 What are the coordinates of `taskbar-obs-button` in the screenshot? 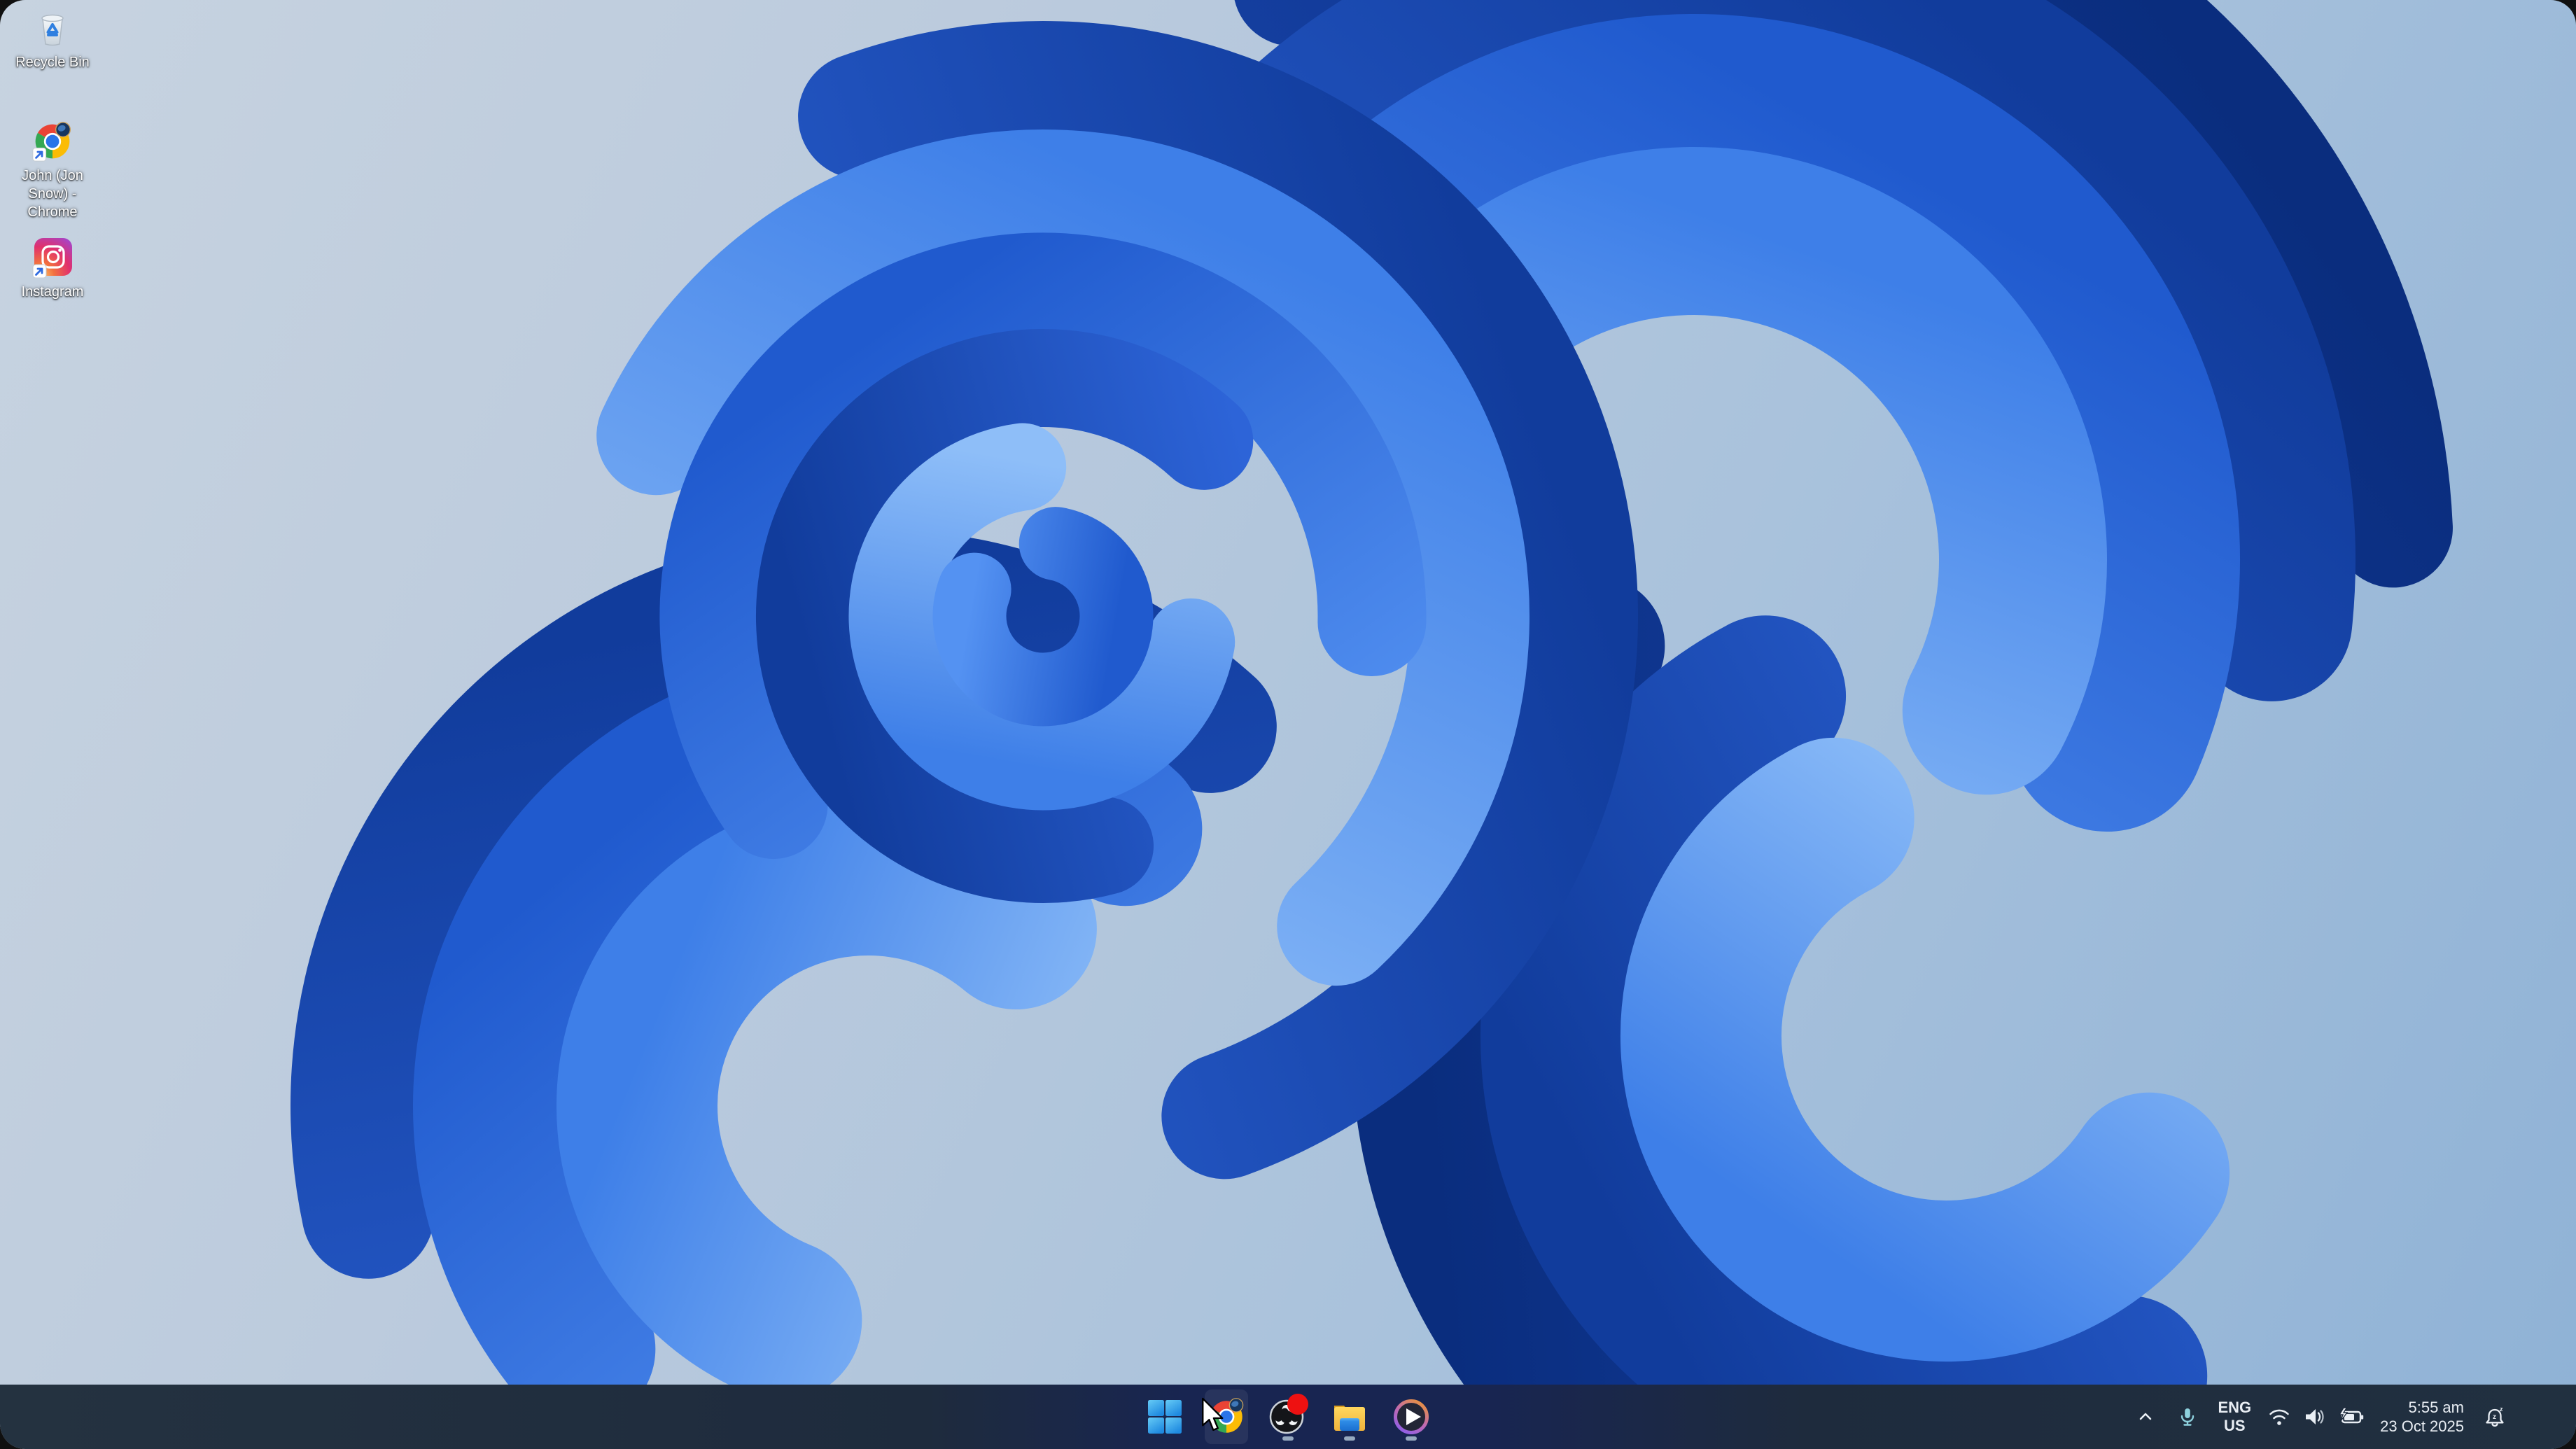 It's located at (1288, 1417).